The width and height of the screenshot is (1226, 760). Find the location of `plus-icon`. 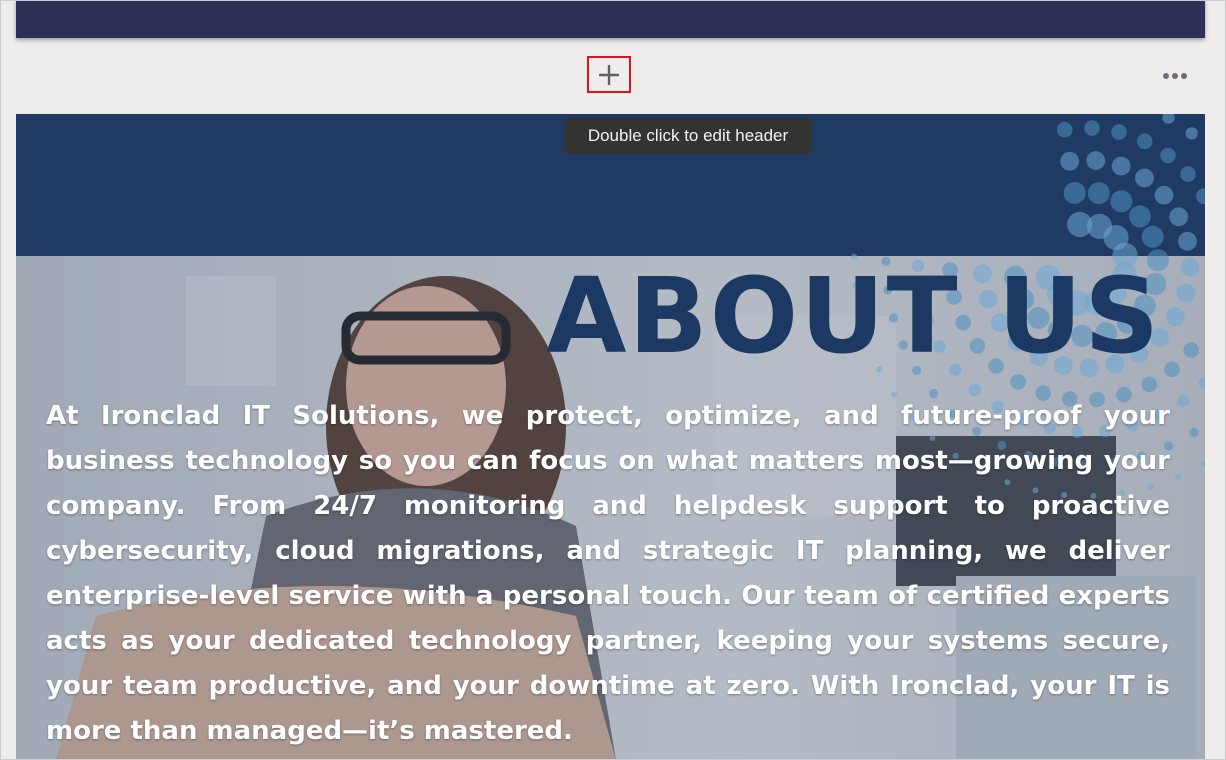

plus-icon is located at coordinates (609, 74).